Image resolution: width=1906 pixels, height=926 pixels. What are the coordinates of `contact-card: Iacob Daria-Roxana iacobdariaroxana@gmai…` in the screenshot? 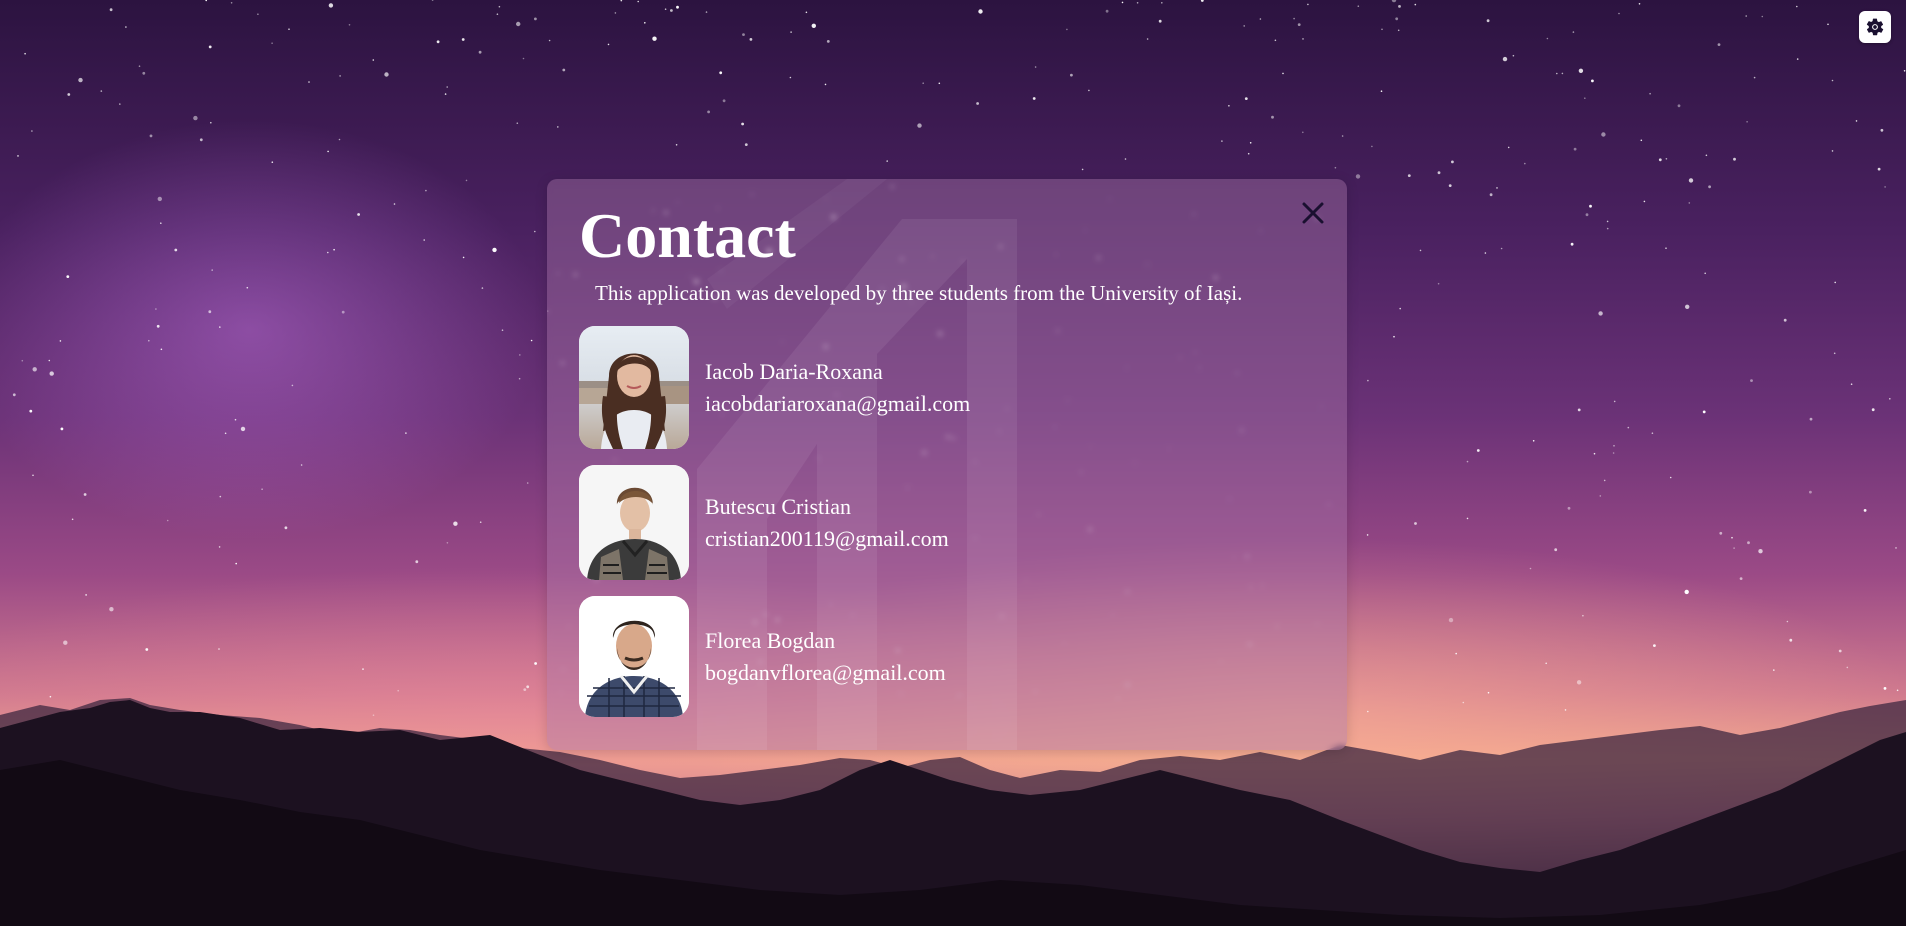 It's located at (774, 387).